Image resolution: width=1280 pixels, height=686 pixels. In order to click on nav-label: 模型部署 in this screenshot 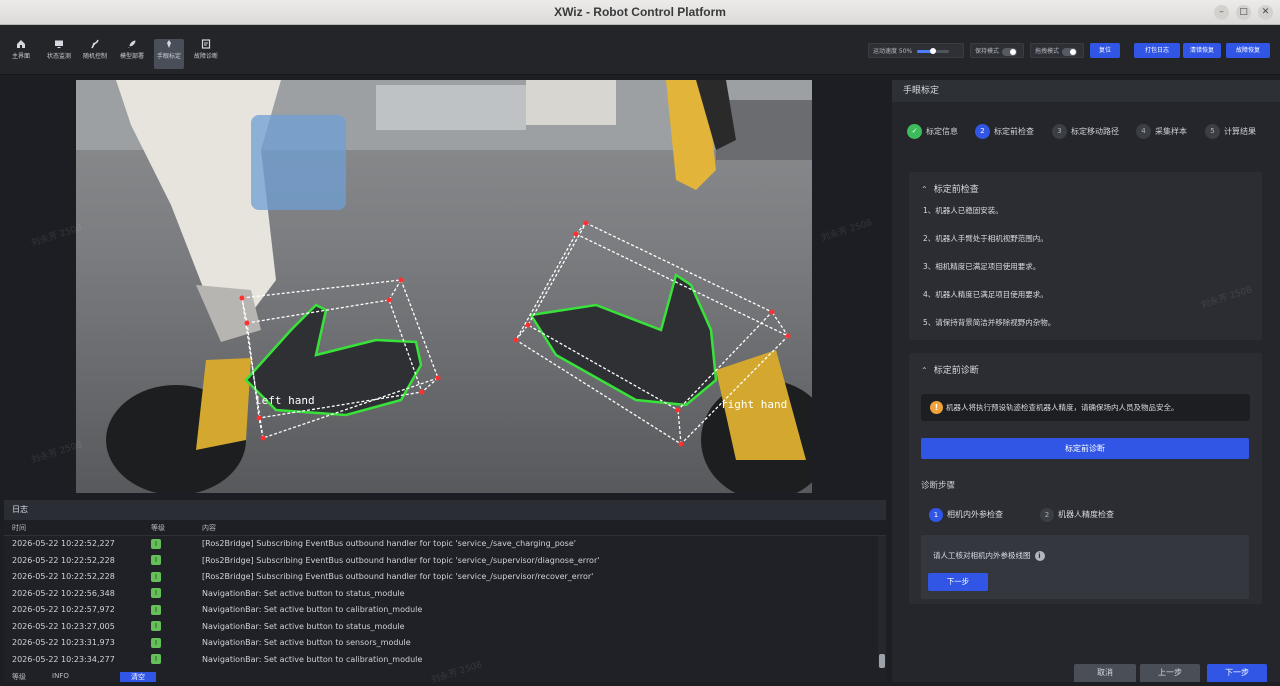, I will do `click(131, 56)`.